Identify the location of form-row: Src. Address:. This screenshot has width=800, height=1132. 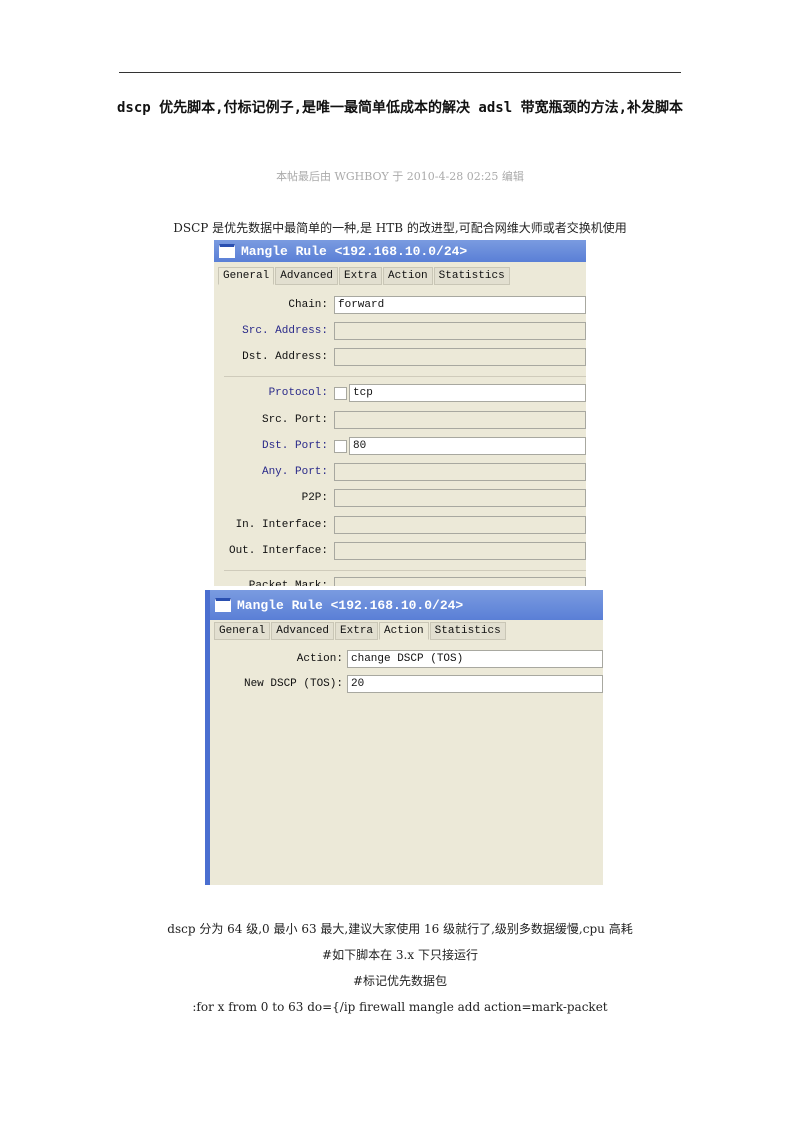
(400, 331).